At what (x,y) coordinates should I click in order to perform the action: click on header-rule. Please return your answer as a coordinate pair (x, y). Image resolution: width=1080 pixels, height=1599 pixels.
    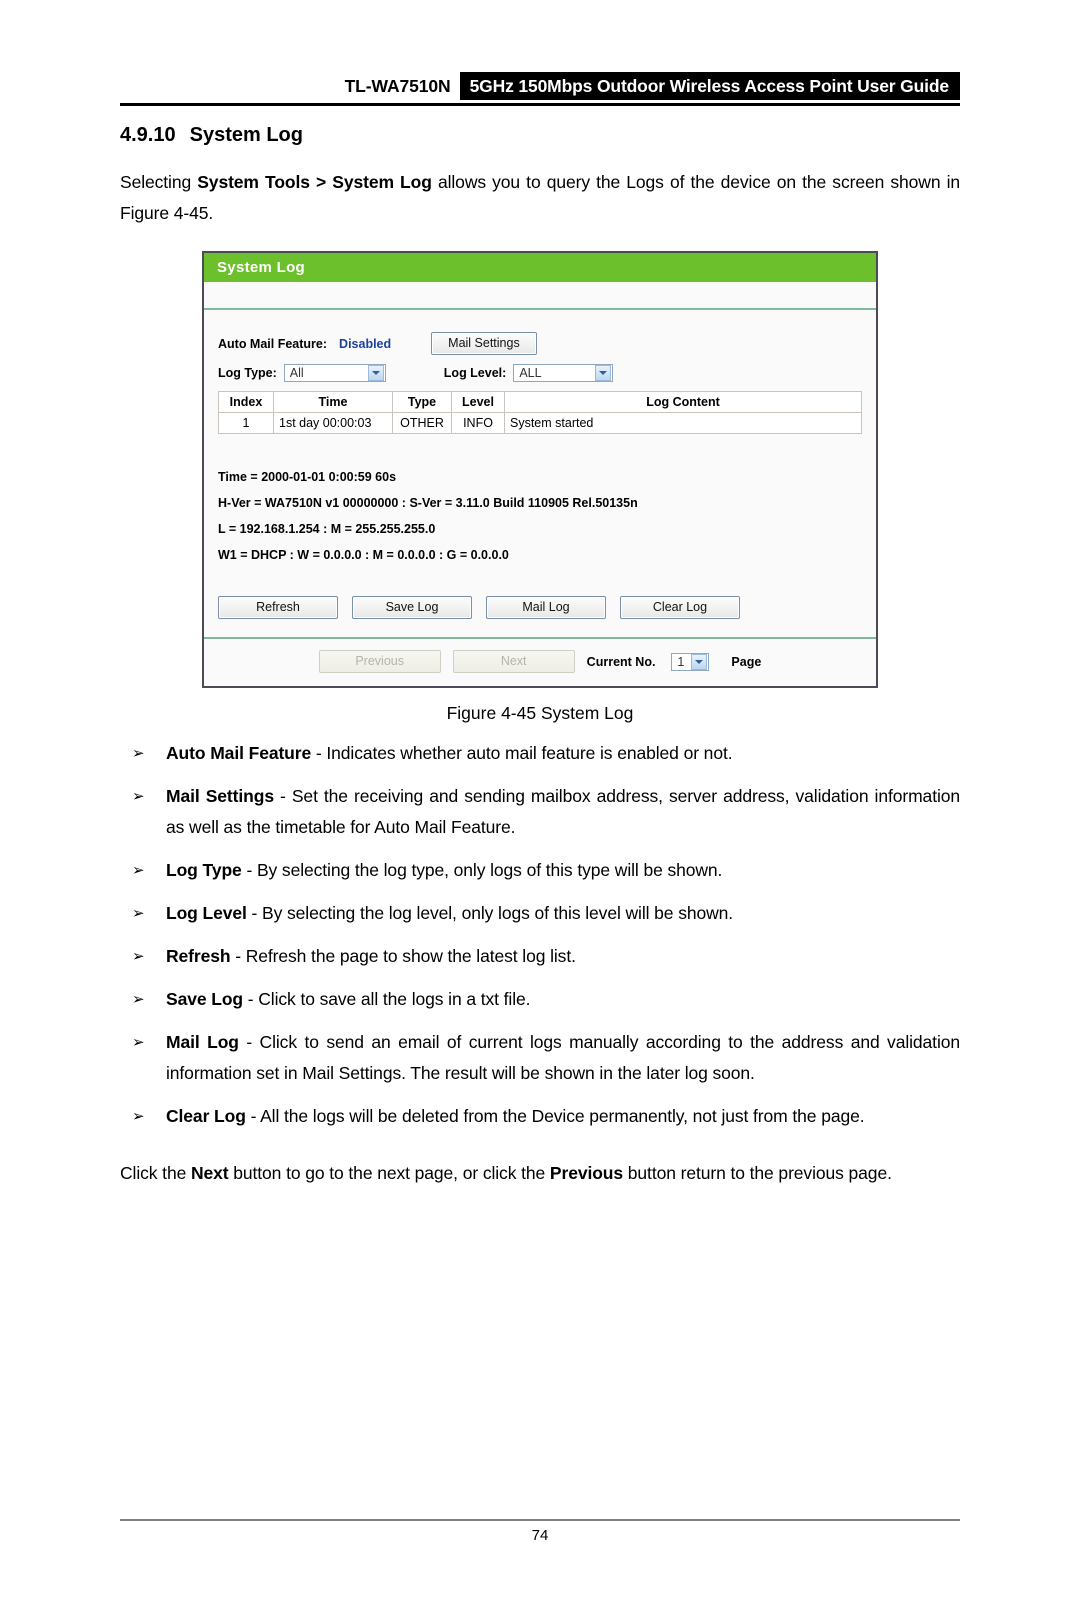
    Looking at the image, I should click on (540, 104).